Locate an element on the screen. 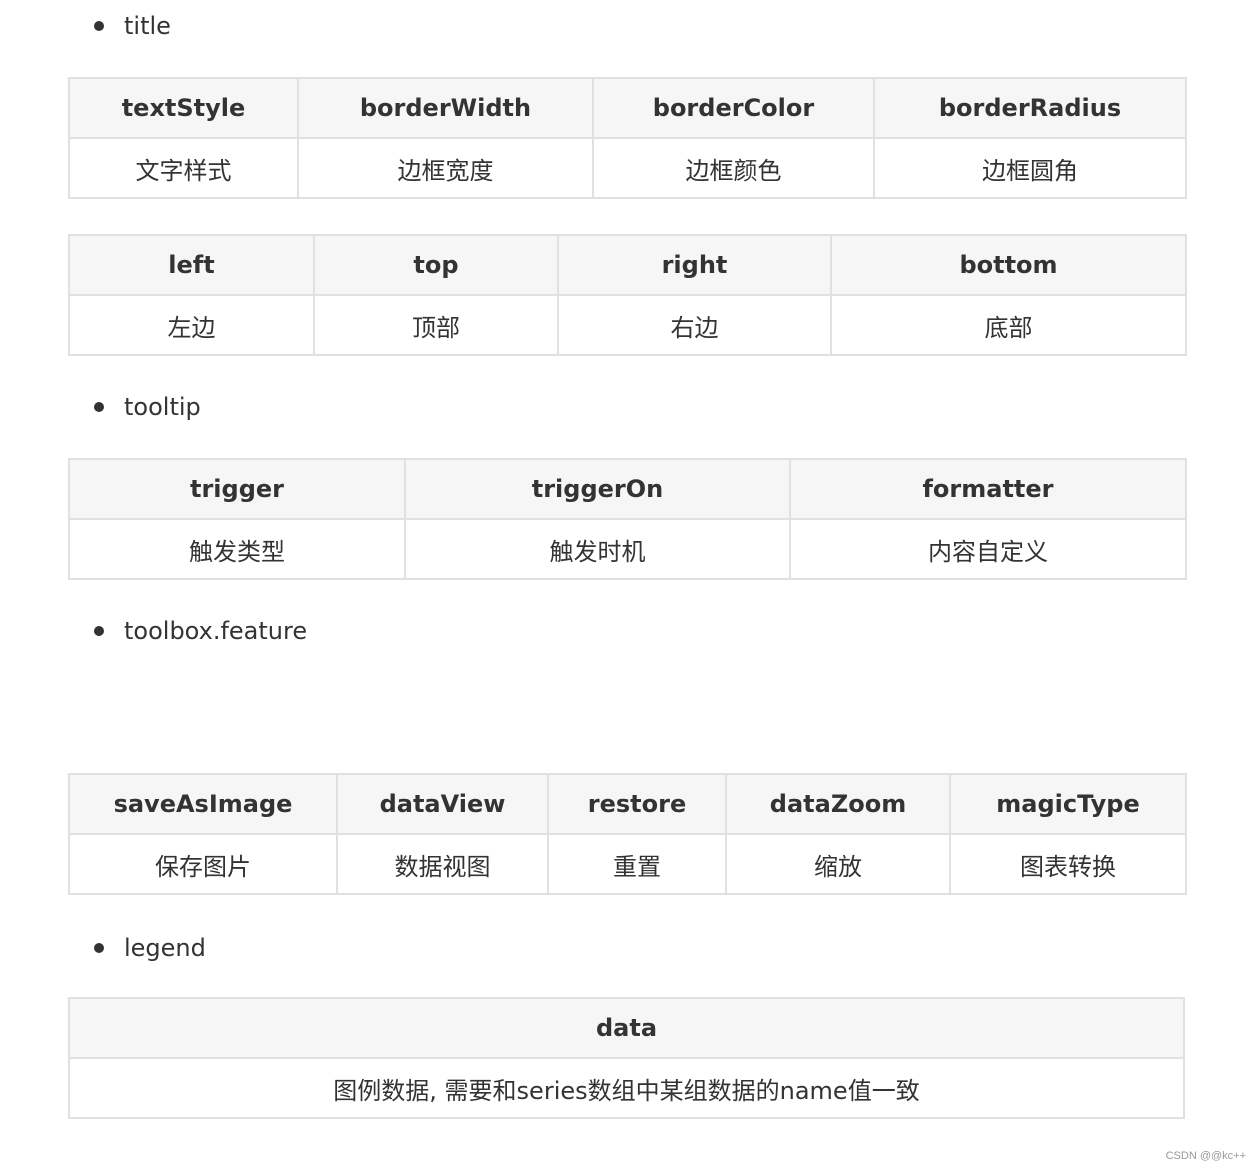 This screenshot has width=1260, height=1170. value-cell: 保存图片 is located at coordinates (203, 864).